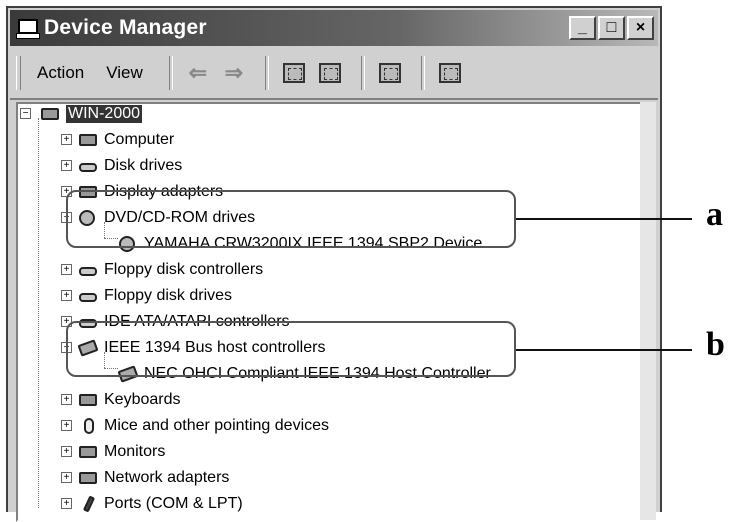 The height and width of the screenshot is (522, 740). What do you see at coordinates (104, 114) in the screenshot?
I see `root-label: WIN-2000` at bounding box center [104, 114].